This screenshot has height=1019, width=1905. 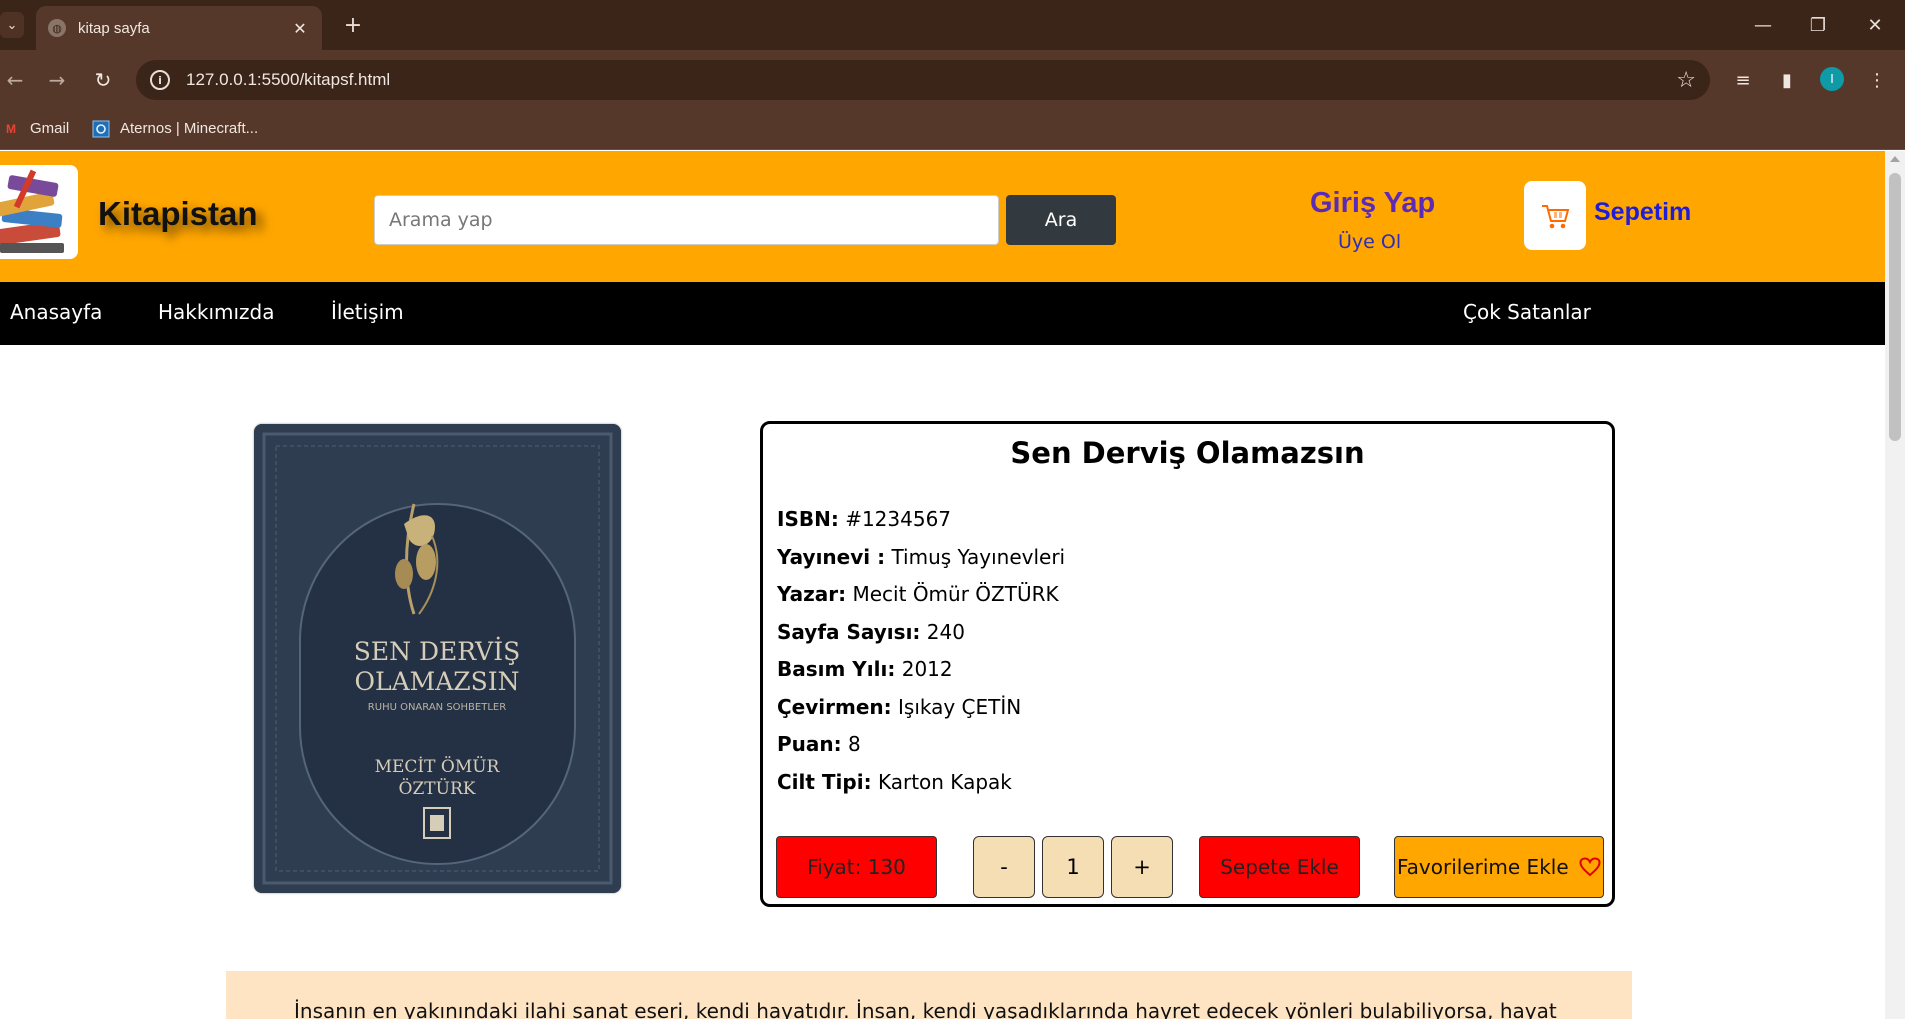 I want to click on forward-arrow-icon: →, so click(x=57, y=80).